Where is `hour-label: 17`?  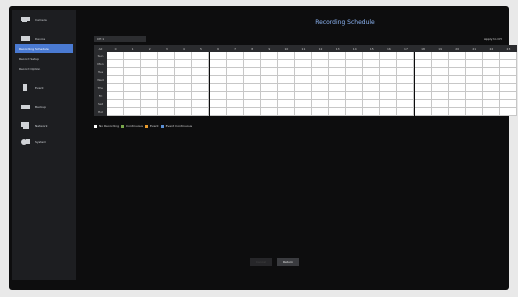 hour-label: 17 is located at coordinates (405, 48).